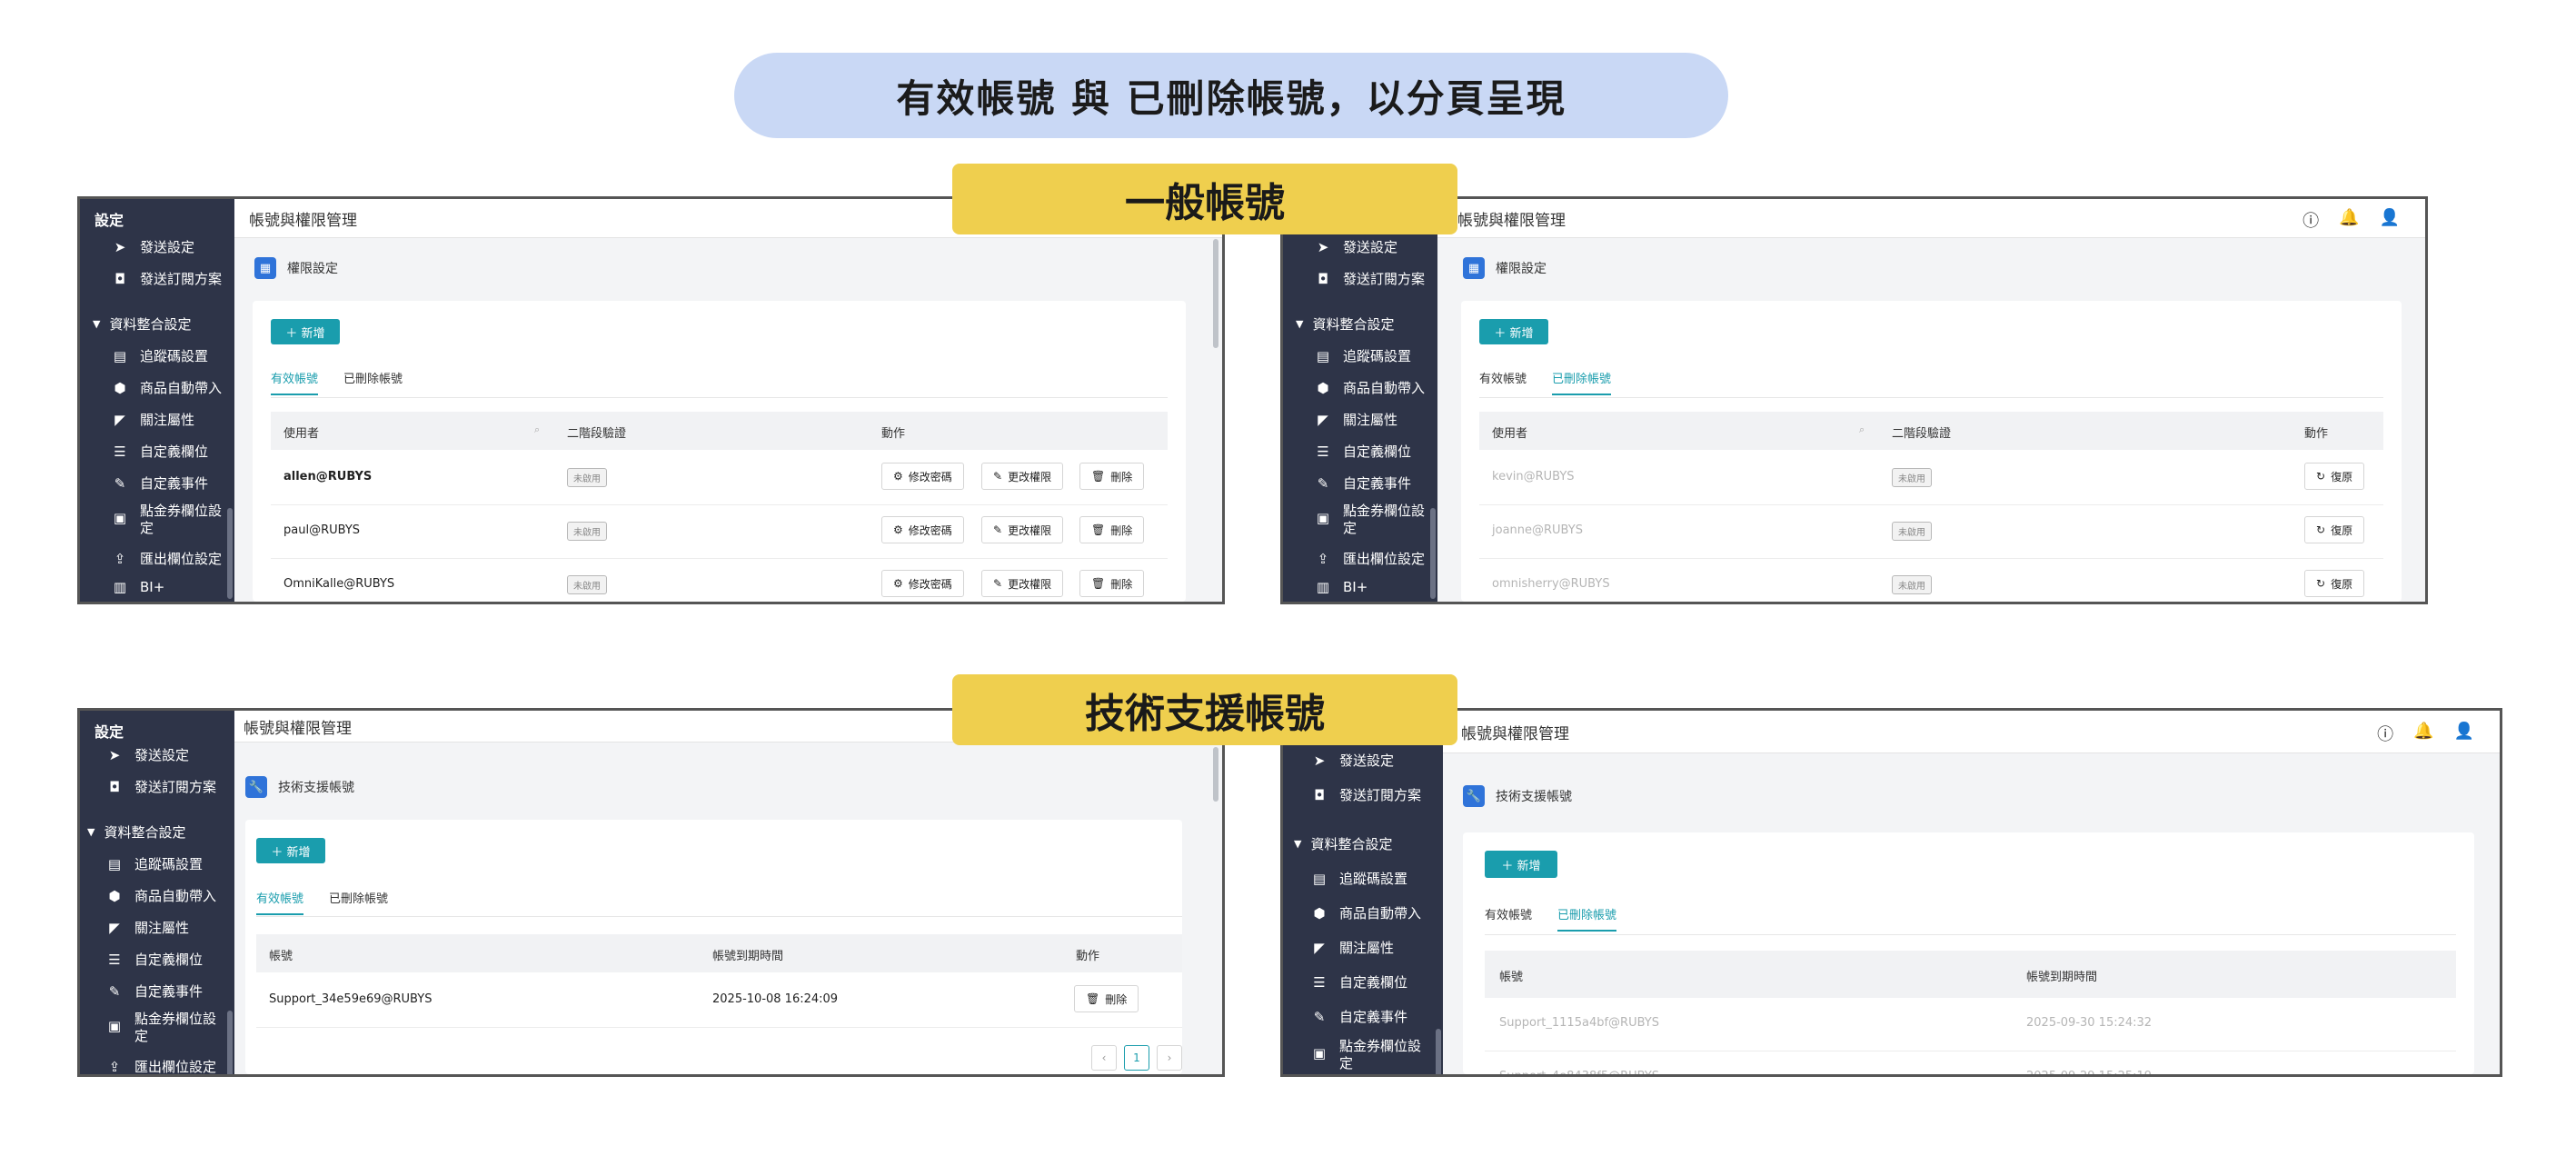 This screenshot has height=1166, width=2576. What do you see at coordinates (1121, 530) in the screenshot?
I see `button-label: 刪除` at bounding box center [1121, 530].